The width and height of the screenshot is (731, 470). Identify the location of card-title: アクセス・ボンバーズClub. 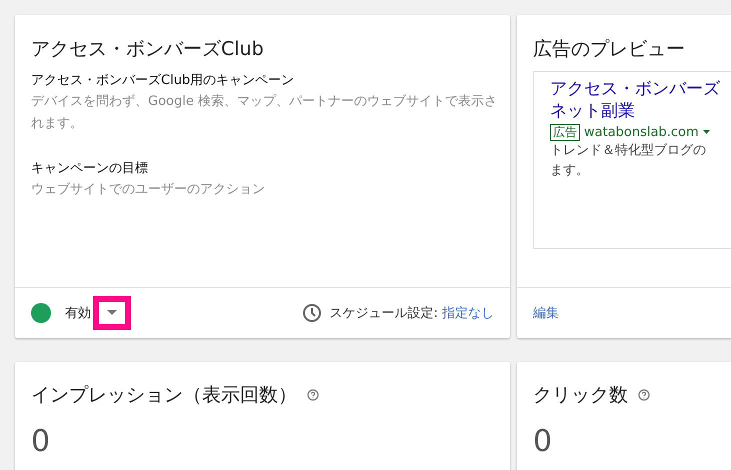
(148, 49).